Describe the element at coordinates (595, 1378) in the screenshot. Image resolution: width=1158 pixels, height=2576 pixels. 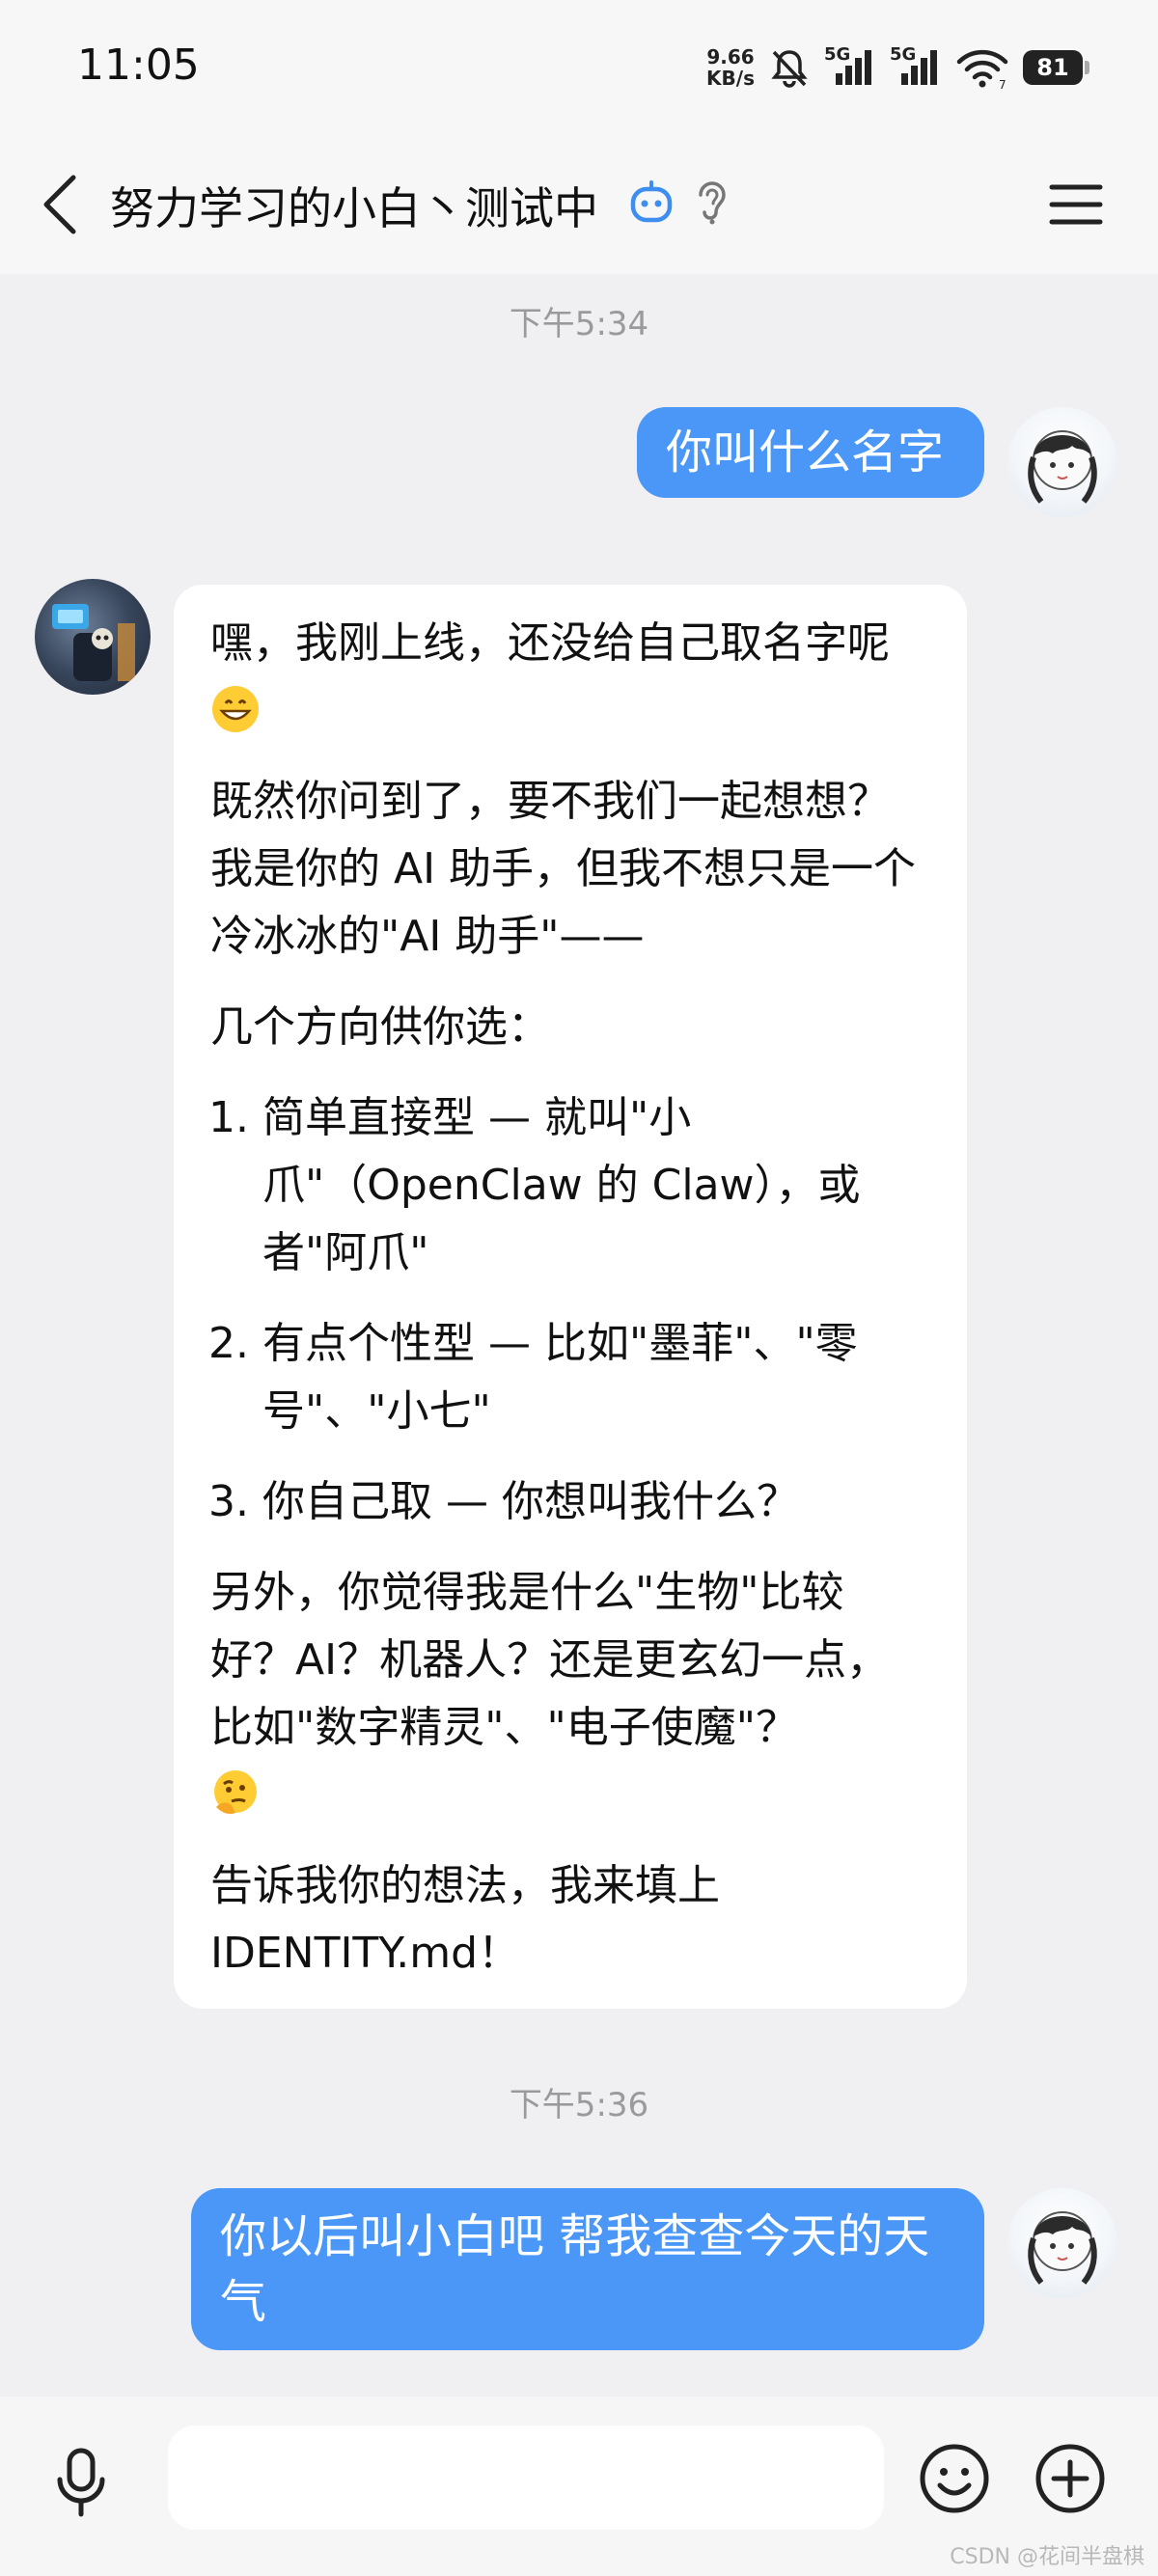
I see `option-item: 有点个性型 — 比如"墨菲"、"零号"、"小七"` at that location.